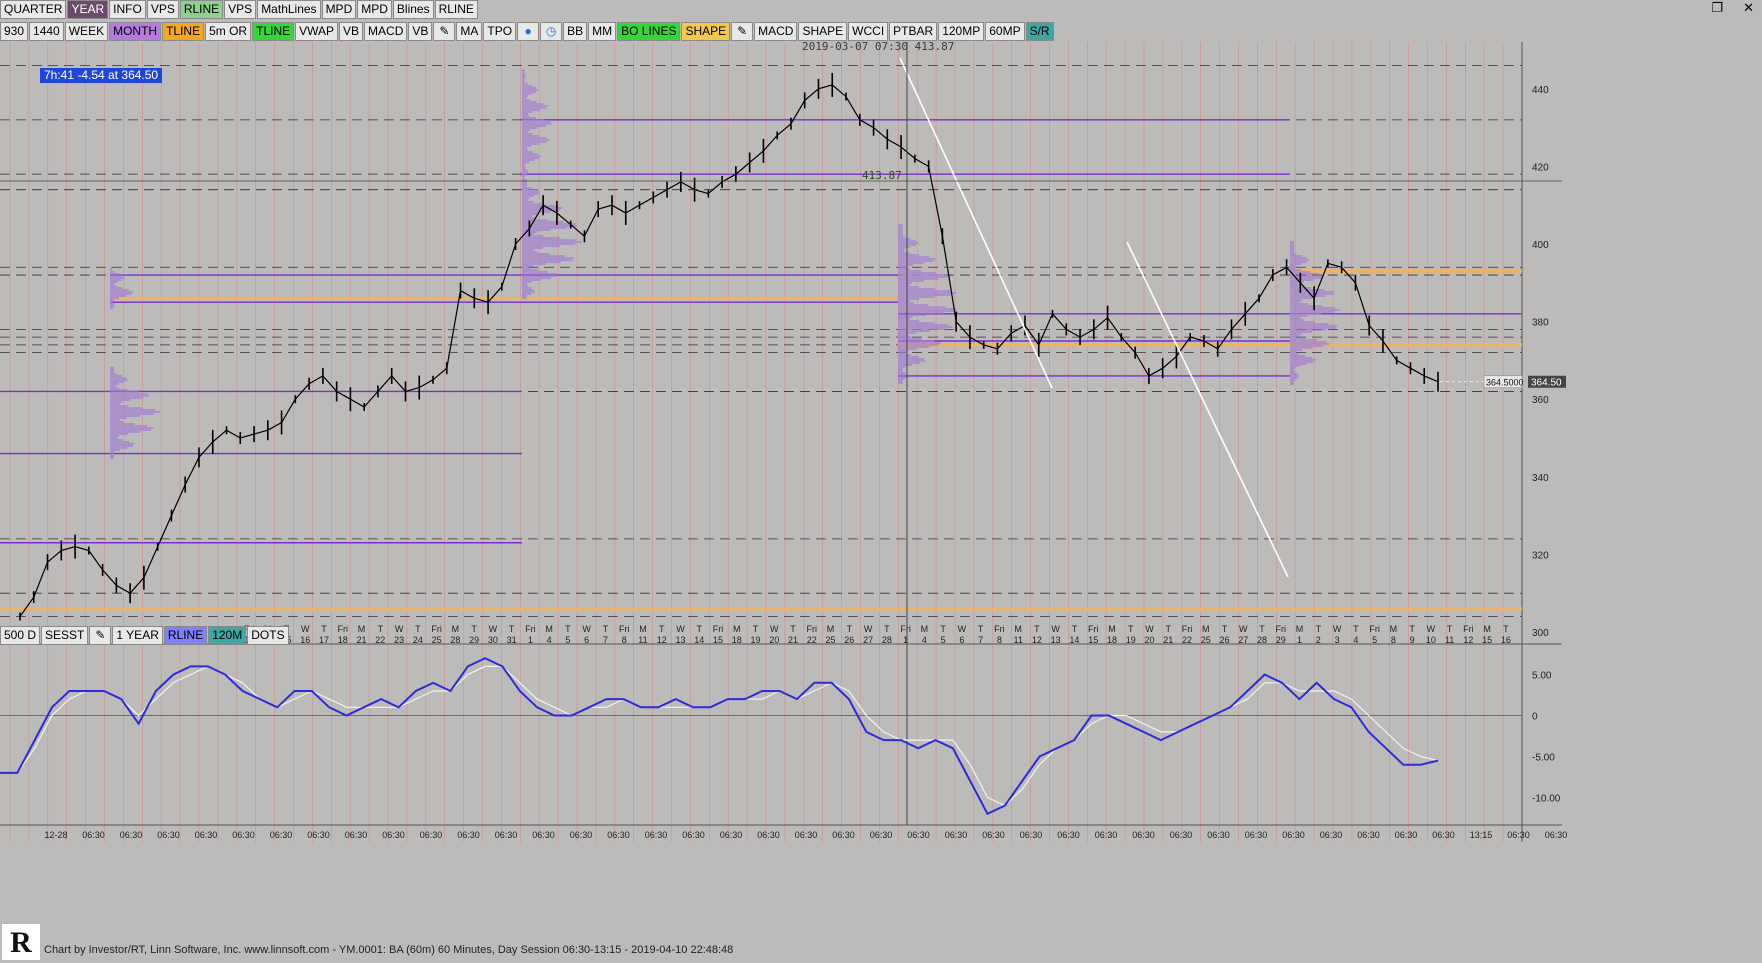  Describe the element at coordinates (1431, 640) in the screenshot. I see `date-num-label: 10` at that location.